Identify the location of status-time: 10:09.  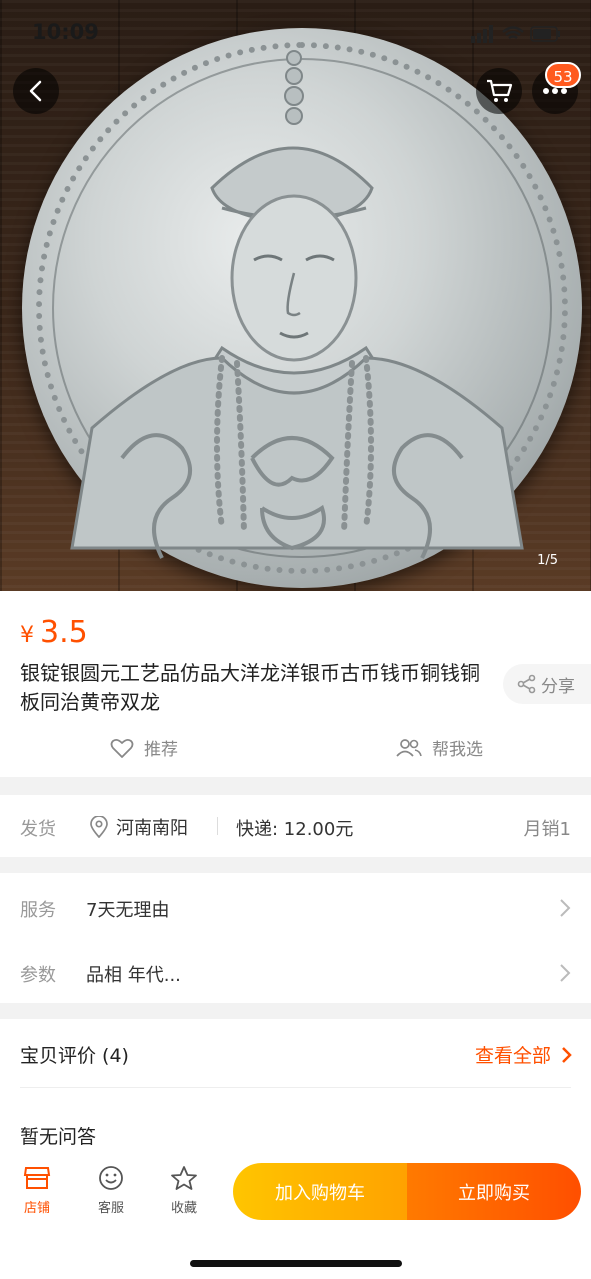
(65, 32).